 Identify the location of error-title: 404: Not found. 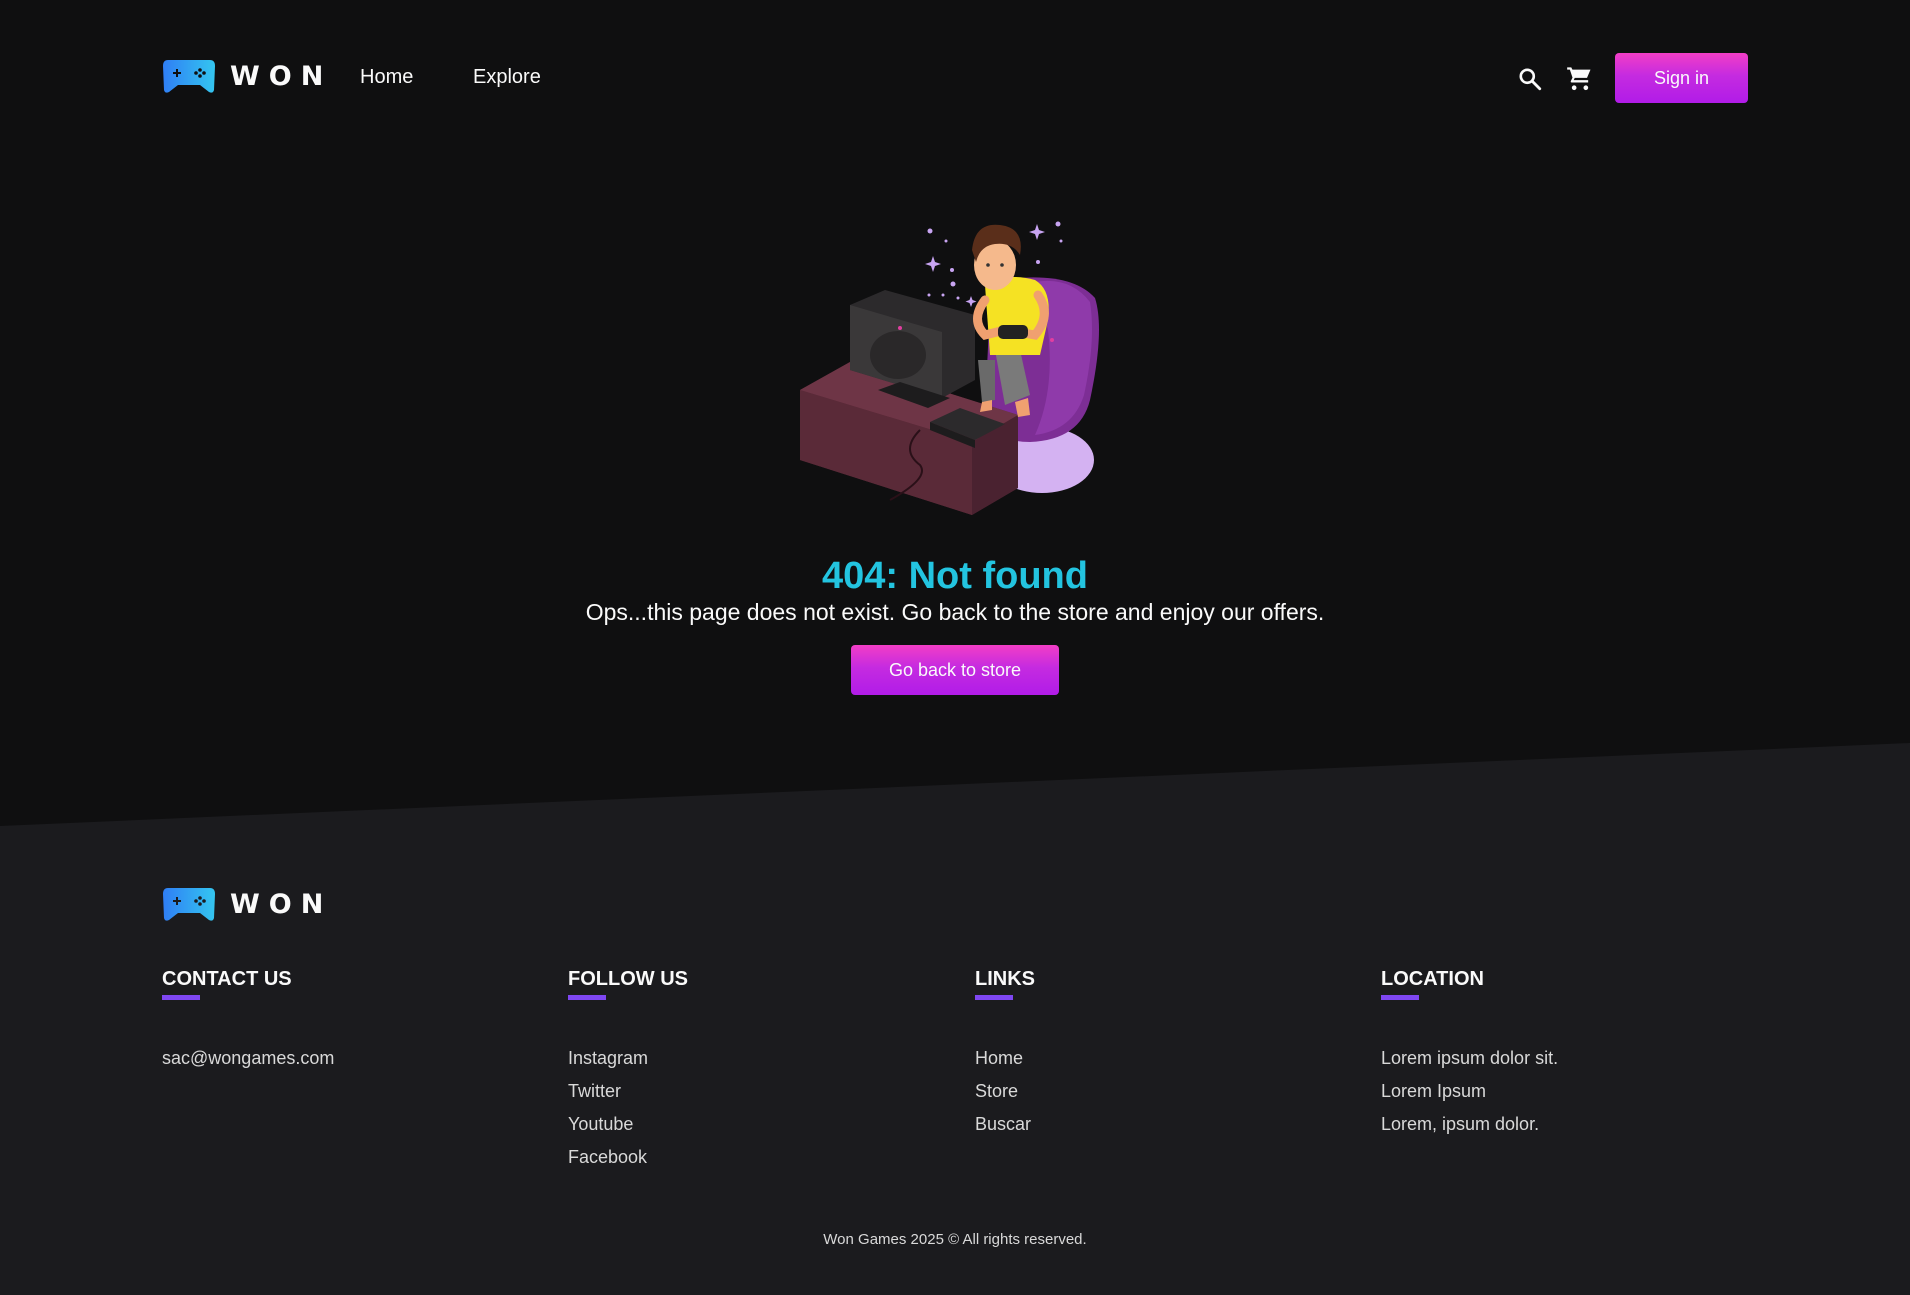
(955, 576).